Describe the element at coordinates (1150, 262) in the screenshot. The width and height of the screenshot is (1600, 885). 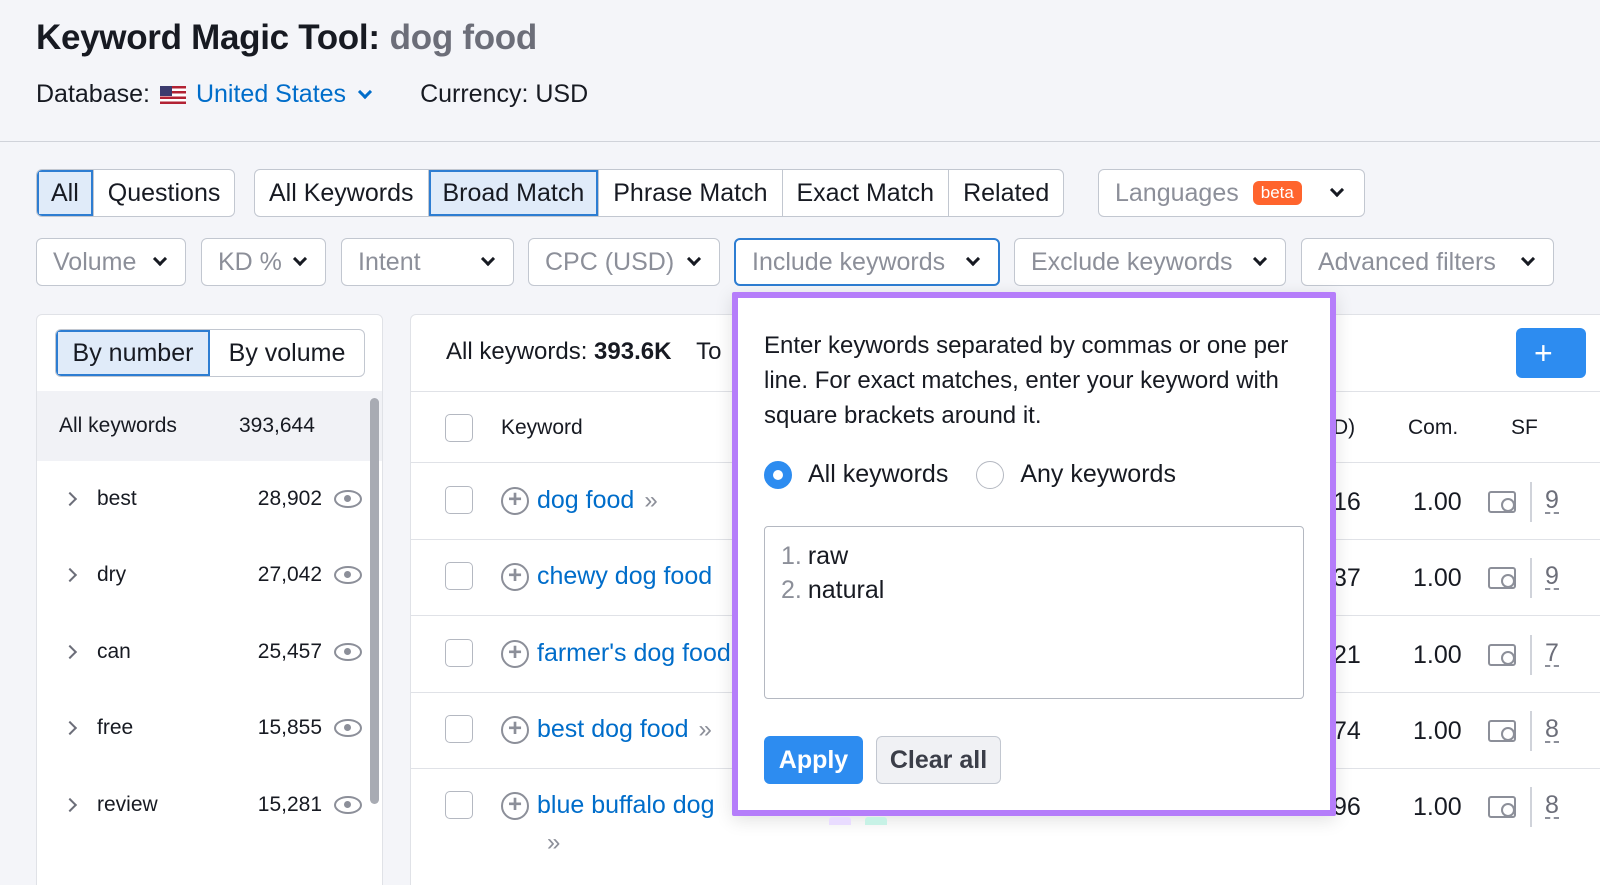
I see `exclude-keywords-filter: Exclude keywords` at that location.